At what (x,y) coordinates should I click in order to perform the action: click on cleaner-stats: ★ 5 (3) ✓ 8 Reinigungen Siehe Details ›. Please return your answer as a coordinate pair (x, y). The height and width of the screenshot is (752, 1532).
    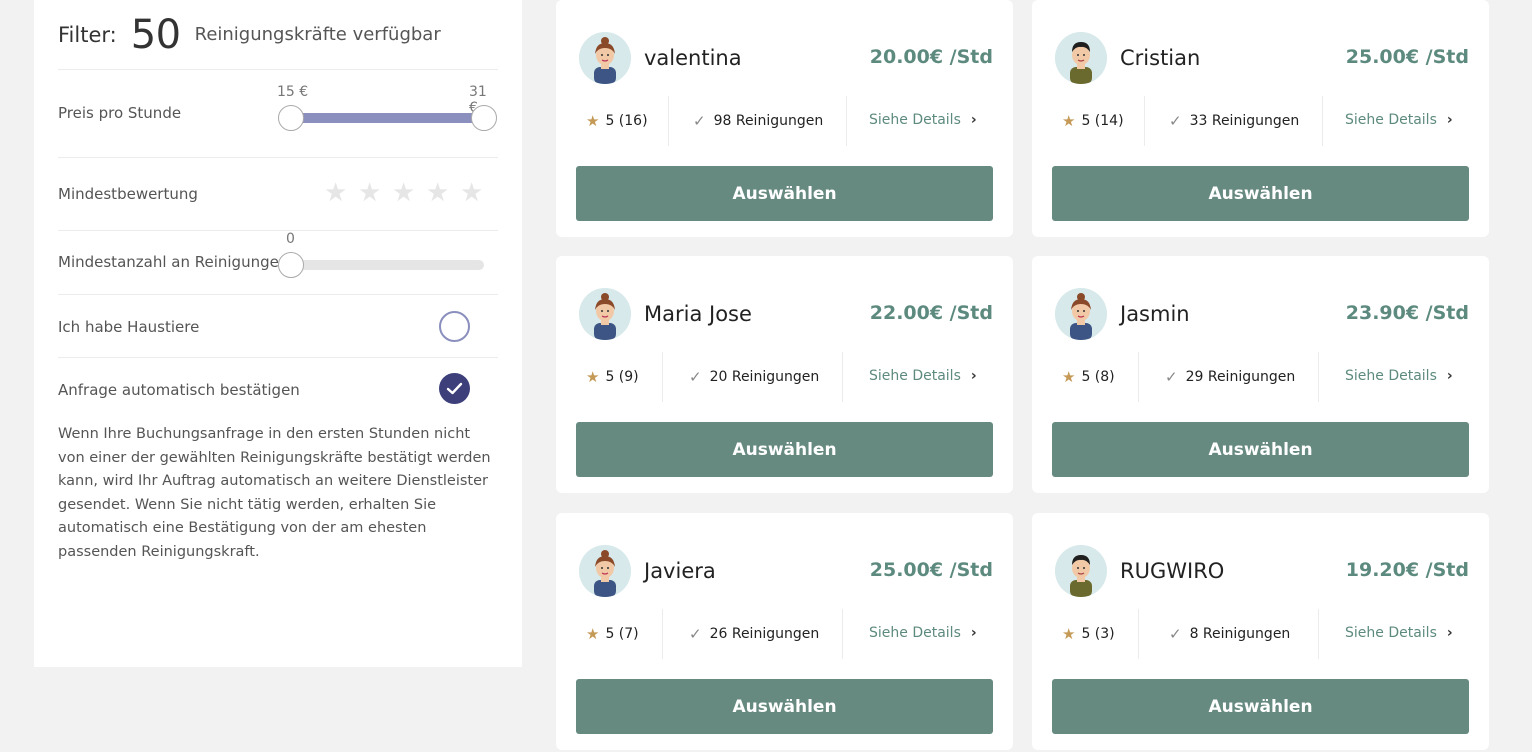
    Looking at the image, I should click on (1260, 634).